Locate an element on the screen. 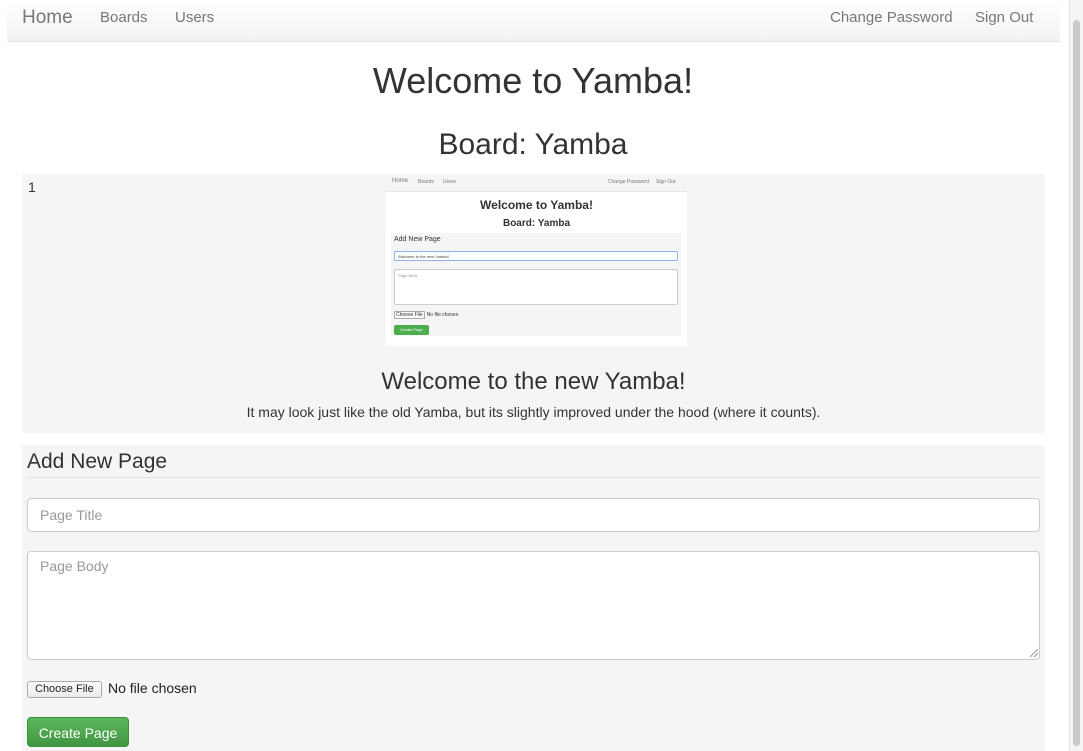 The height and width of the screenshot is (751, 1083). form-title: Add New Page is located at coordinates (533, 464).